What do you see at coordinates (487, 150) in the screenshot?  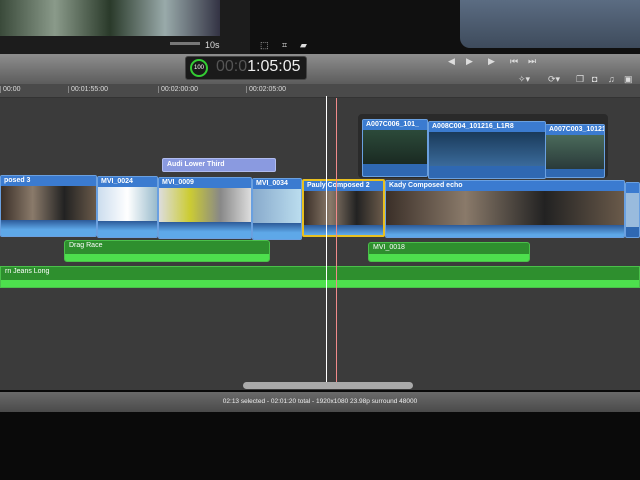 I see `connected-clip: A008C004_101216_L1R8` at bounding box center [487, 150].